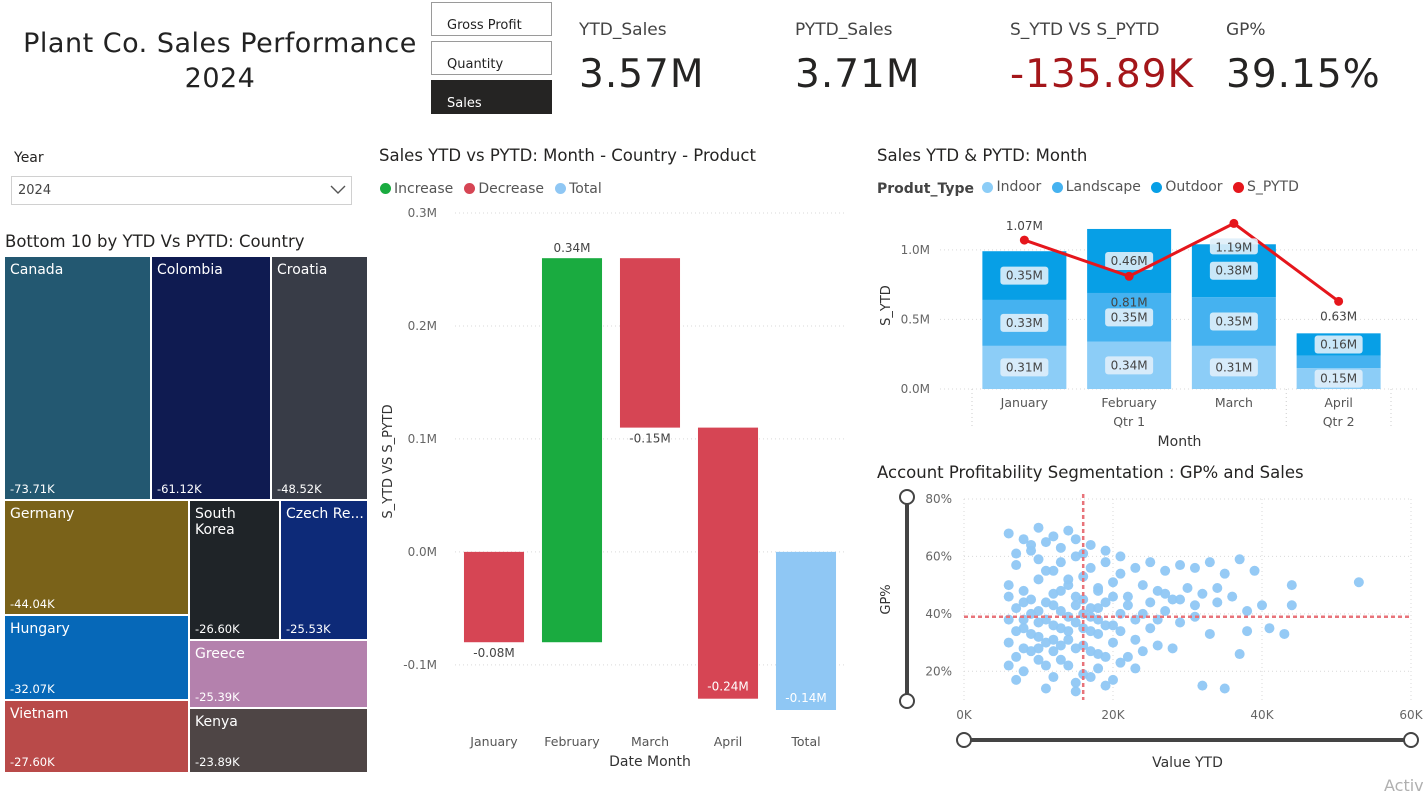  Describe the element at coordinates (96, 557) in the screenshot. I see `treemap-tile-germany: Germany -44.04K` at that location.